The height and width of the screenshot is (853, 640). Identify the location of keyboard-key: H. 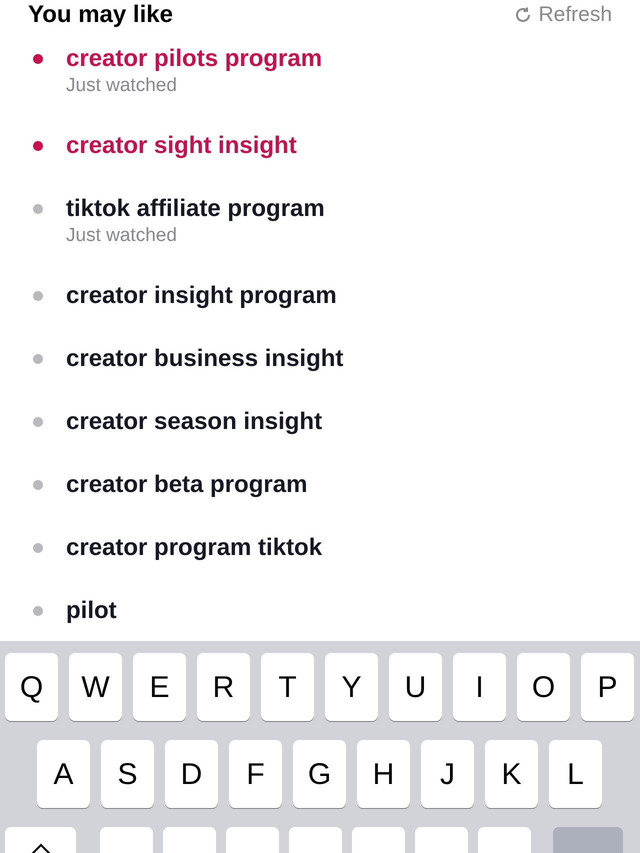
(383, 774).